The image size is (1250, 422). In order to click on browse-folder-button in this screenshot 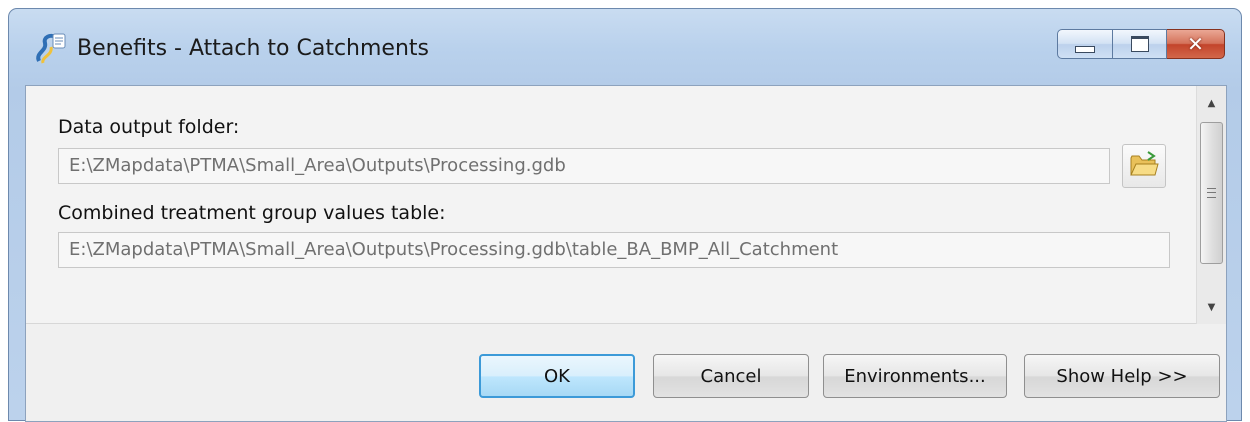, I will do `click(1144, 166)`.